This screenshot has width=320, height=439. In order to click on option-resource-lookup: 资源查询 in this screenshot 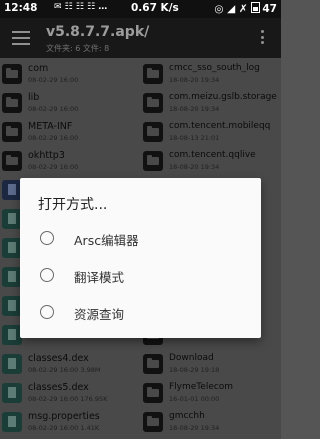, I will do `click(140, 312)`.